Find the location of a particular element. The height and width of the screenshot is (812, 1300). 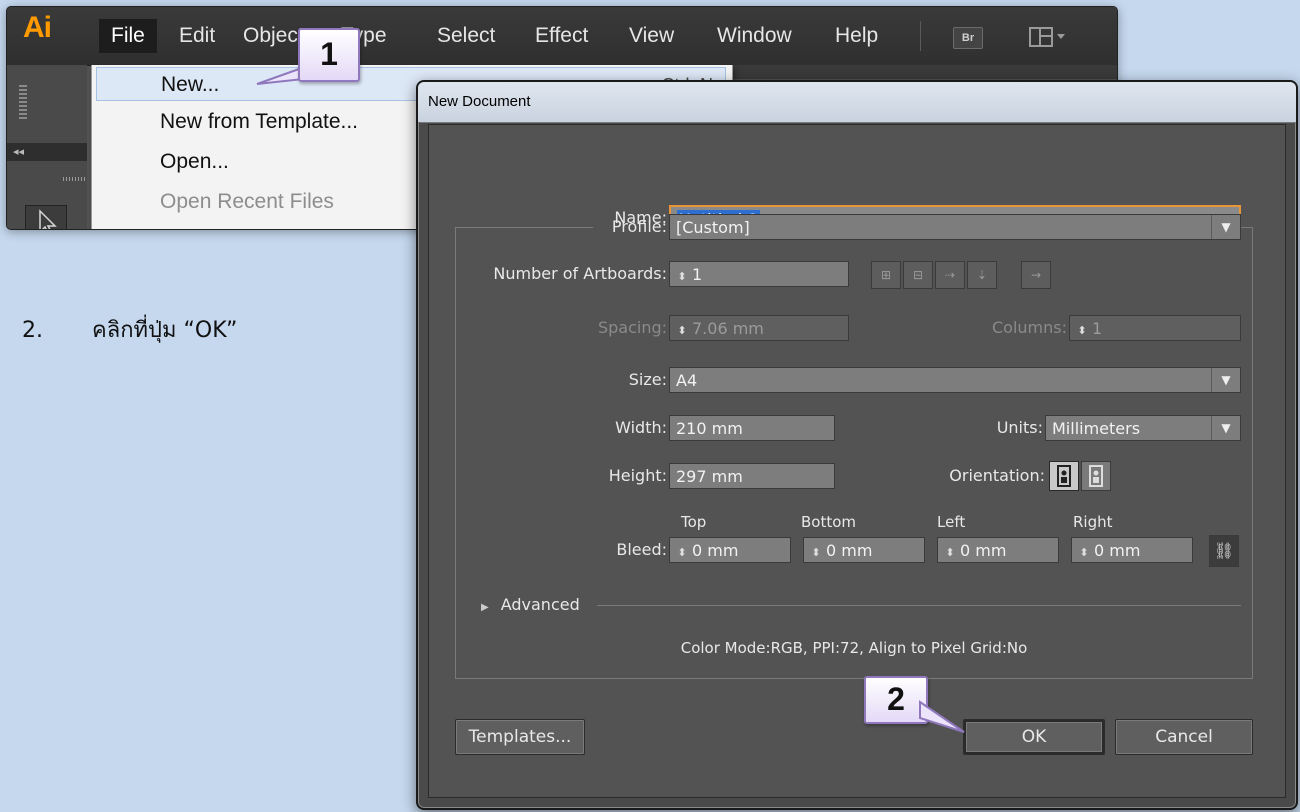

portrait-orientation-icon is located at coordinates (1064, 476).